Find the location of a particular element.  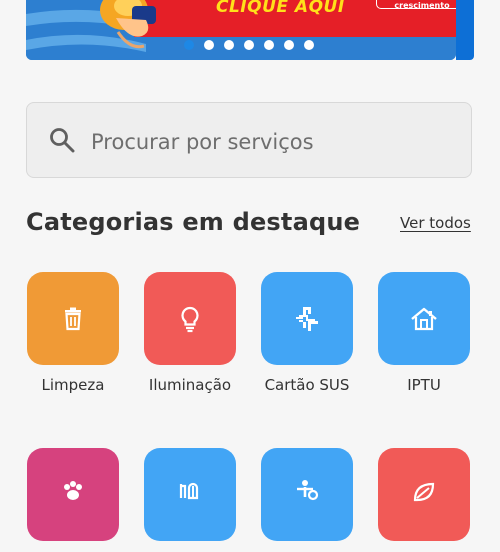

category-iptu: IPTU is located at coordinates (424, 333).